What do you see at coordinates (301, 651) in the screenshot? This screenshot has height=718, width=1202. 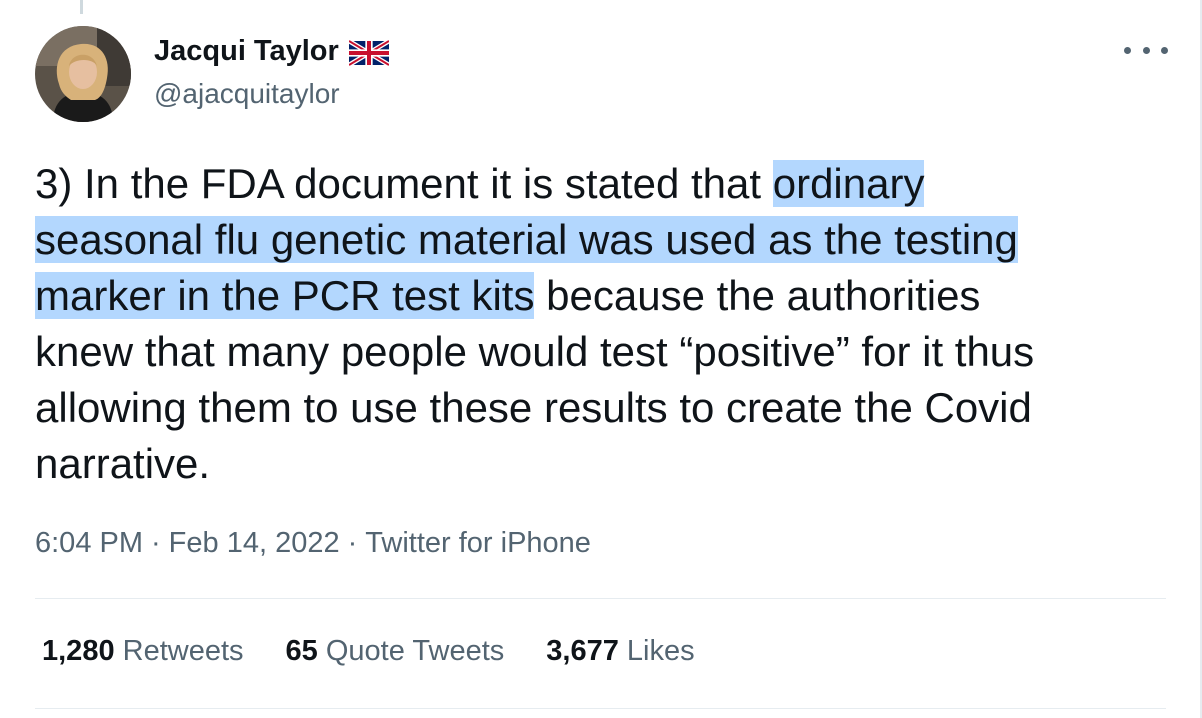 I see `quotes-count: 65` at bounding box center [301, 651].